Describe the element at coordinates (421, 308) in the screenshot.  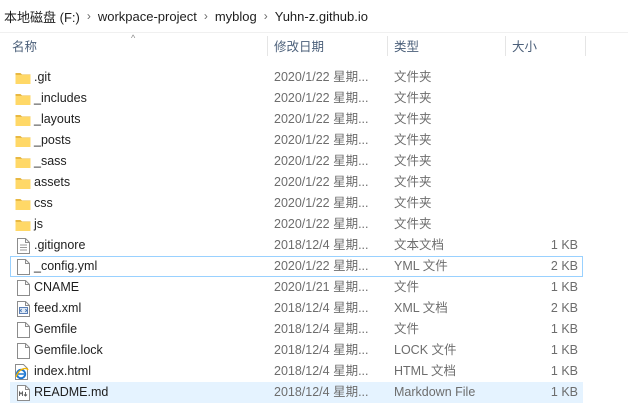
I see `file-type: XML 文档` at that location.